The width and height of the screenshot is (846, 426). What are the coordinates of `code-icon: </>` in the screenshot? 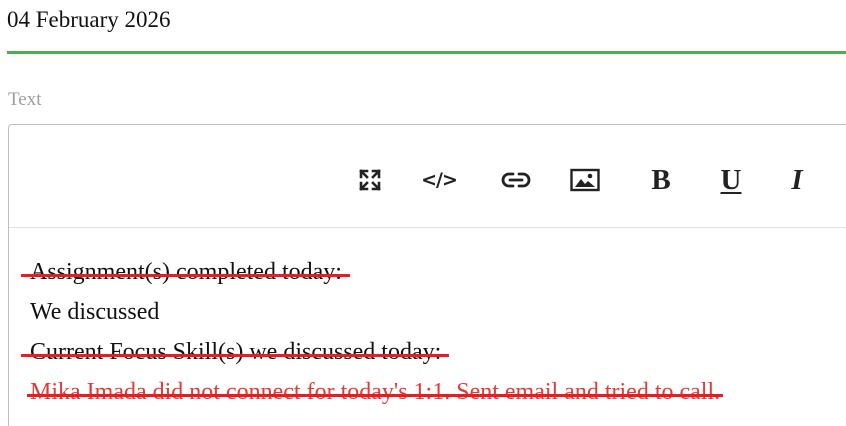 It's located at (439, 180).